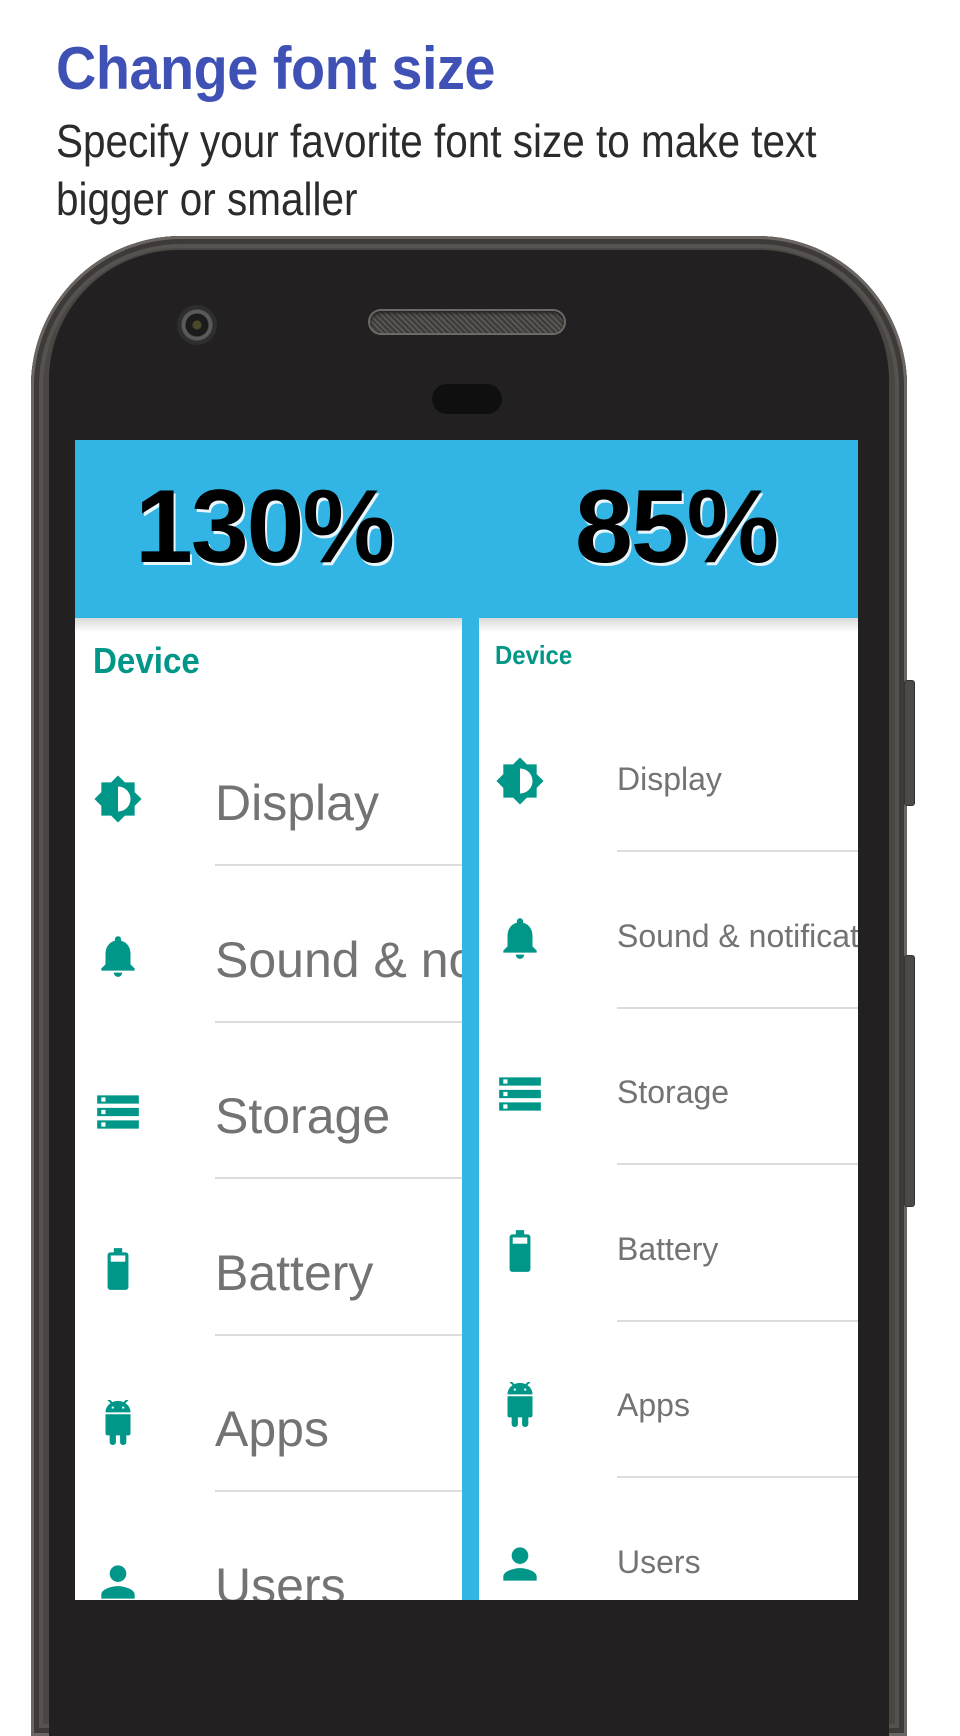  Describe the element at coordinates (467, 399) in the screenshot. I see `proximity-sensor` at that location.